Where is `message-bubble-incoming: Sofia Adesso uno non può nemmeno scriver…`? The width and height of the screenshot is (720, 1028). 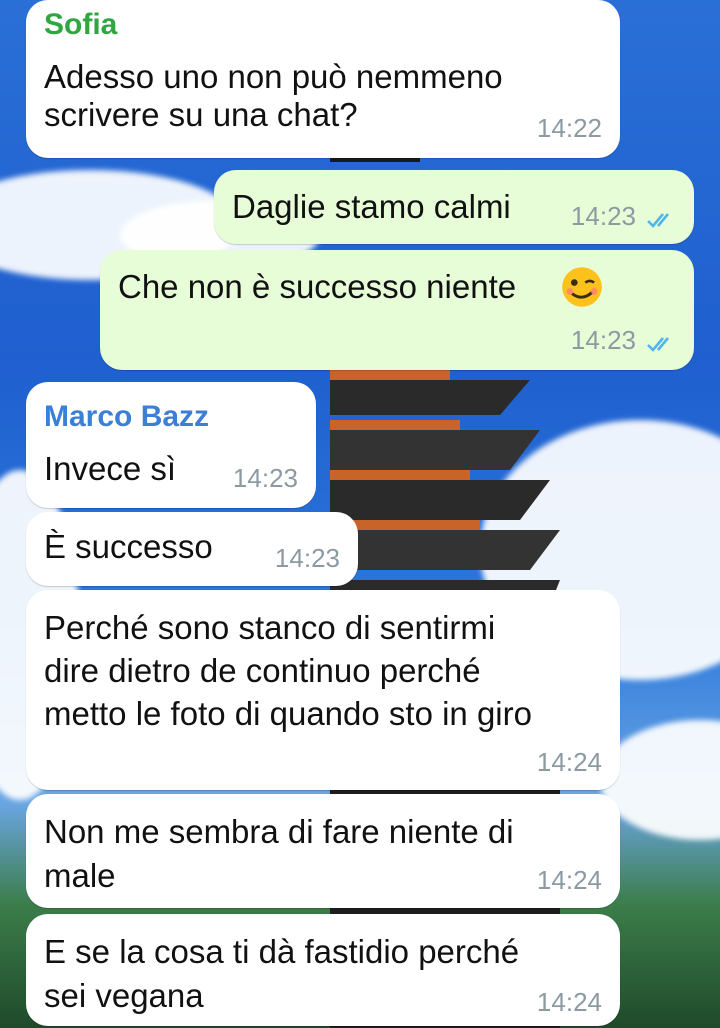 message-bubble-incoming: Sofia Adesso uno non può nemmeno scriver… is located at coordinates (323, 79).